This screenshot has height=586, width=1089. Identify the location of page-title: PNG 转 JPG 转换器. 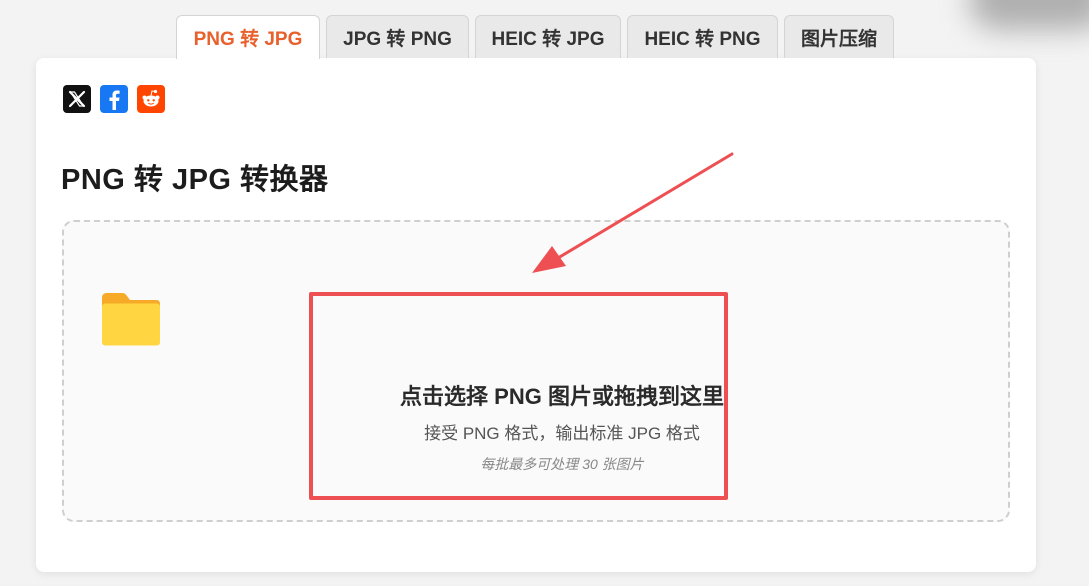
(195, 180).